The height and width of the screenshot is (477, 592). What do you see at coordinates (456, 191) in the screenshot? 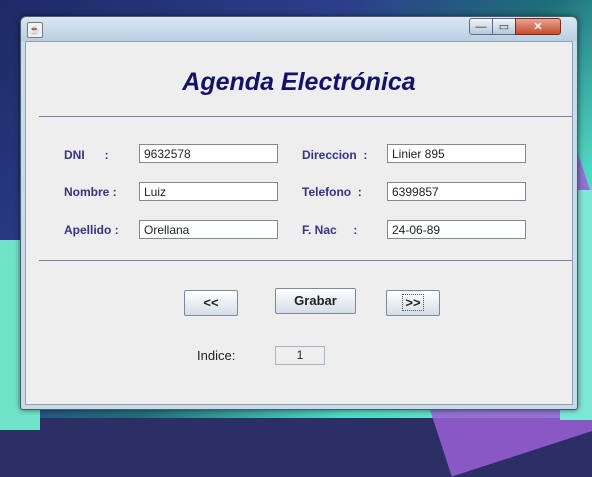
I see `telefono-field` at bounding box center [456, 191].